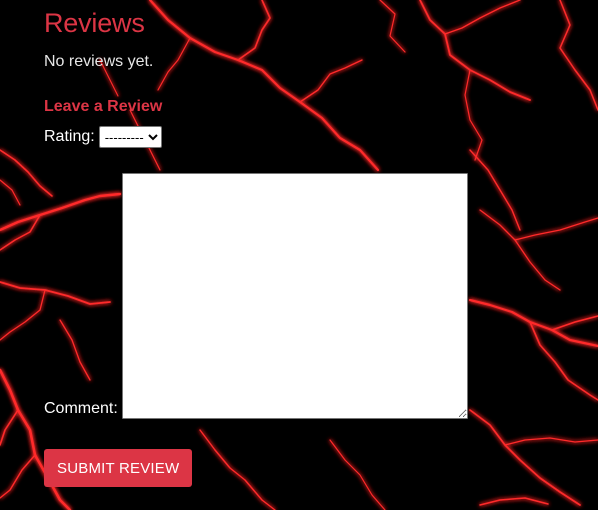 Image resolution: width=598 pixels, height=510 pixels. What do you see at coordinates (103, 106) in the screenshot?
I see `leave-review-heading: Leave a Review` at bounding box center [103, 106].